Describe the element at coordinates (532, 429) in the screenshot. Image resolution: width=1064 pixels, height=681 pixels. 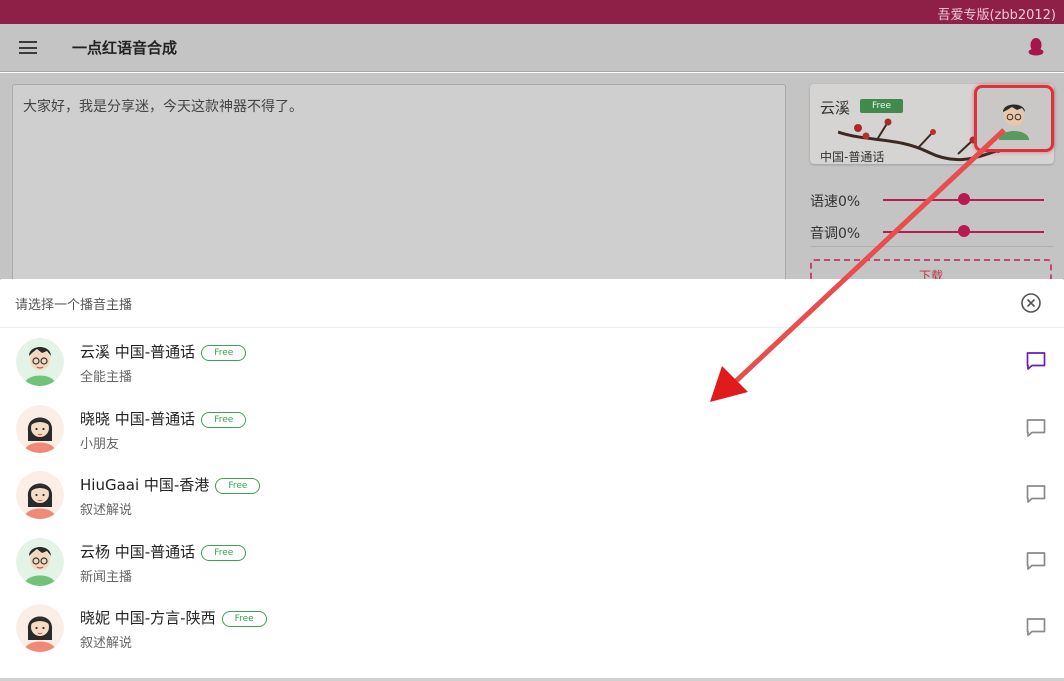
I see `voice-list-item: 晓晓 中国-普通话 Free 小朋友` at that location.